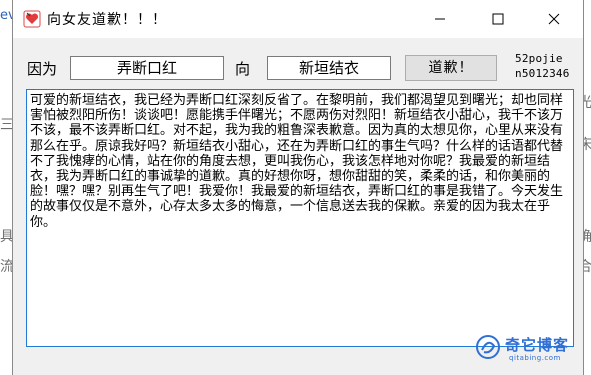 The height and width of the screenshot is (375, 591). I want to click on heart-app-icon, so click(32, 19).